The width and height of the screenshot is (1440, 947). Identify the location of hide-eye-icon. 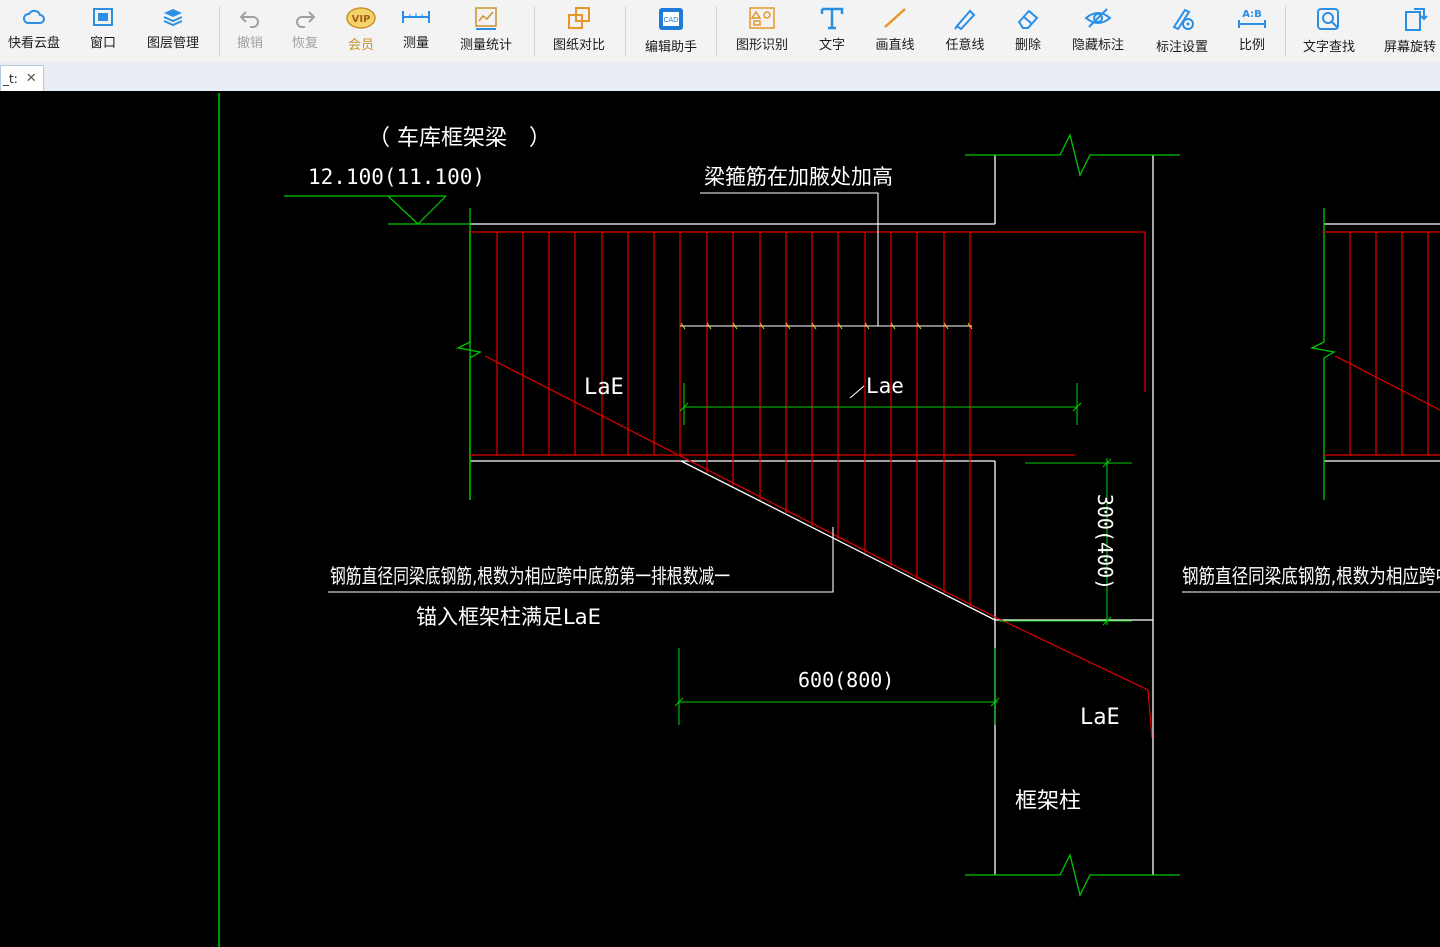
(1098, 18).